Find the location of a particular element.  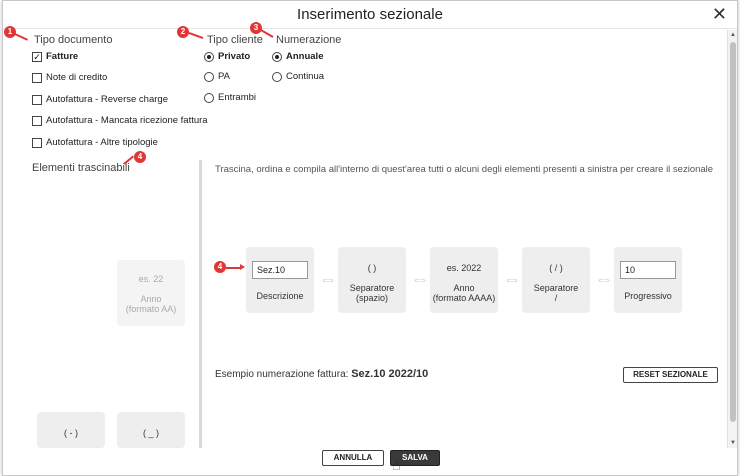

annotation-badge-4: 4 is located at coordinates (140, 157).